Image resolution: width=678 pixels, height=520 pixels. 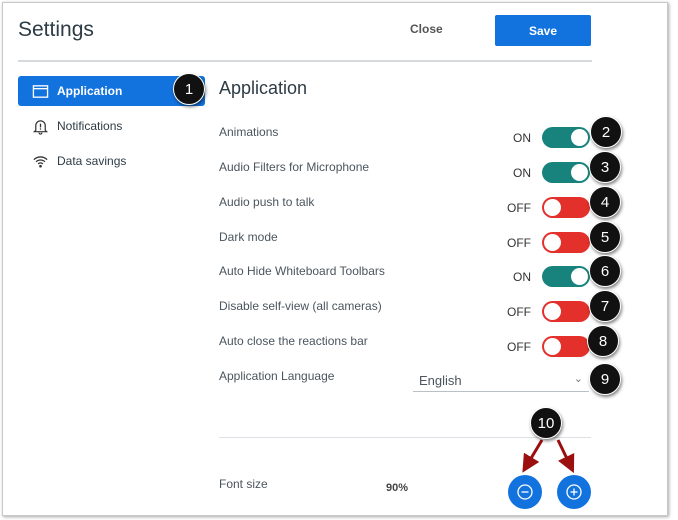 I want to click on callout-3: 3, so click(x=605, y=167).